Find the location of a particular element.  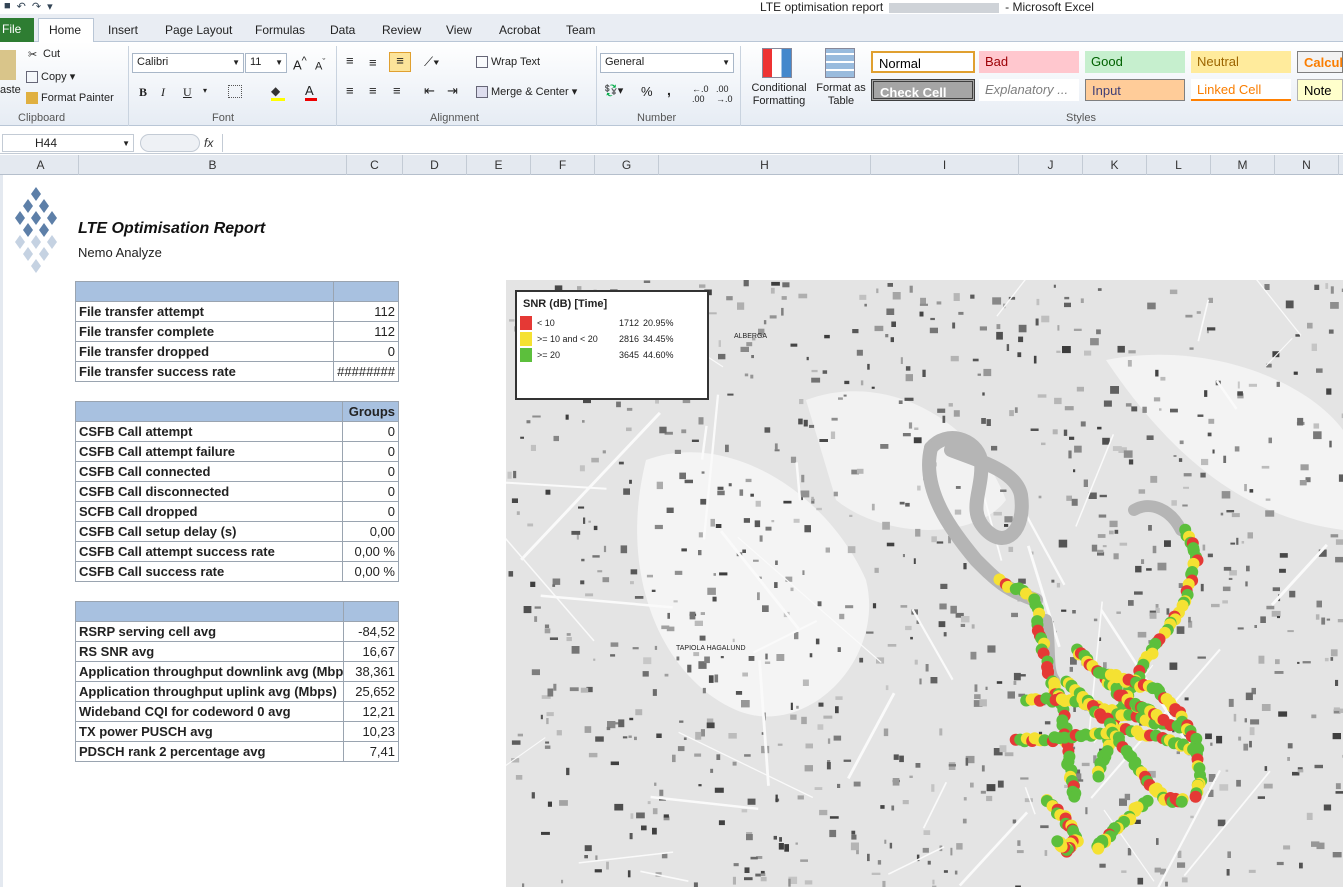

grow-font-icon: A^ is located at coordinates (300, 63).